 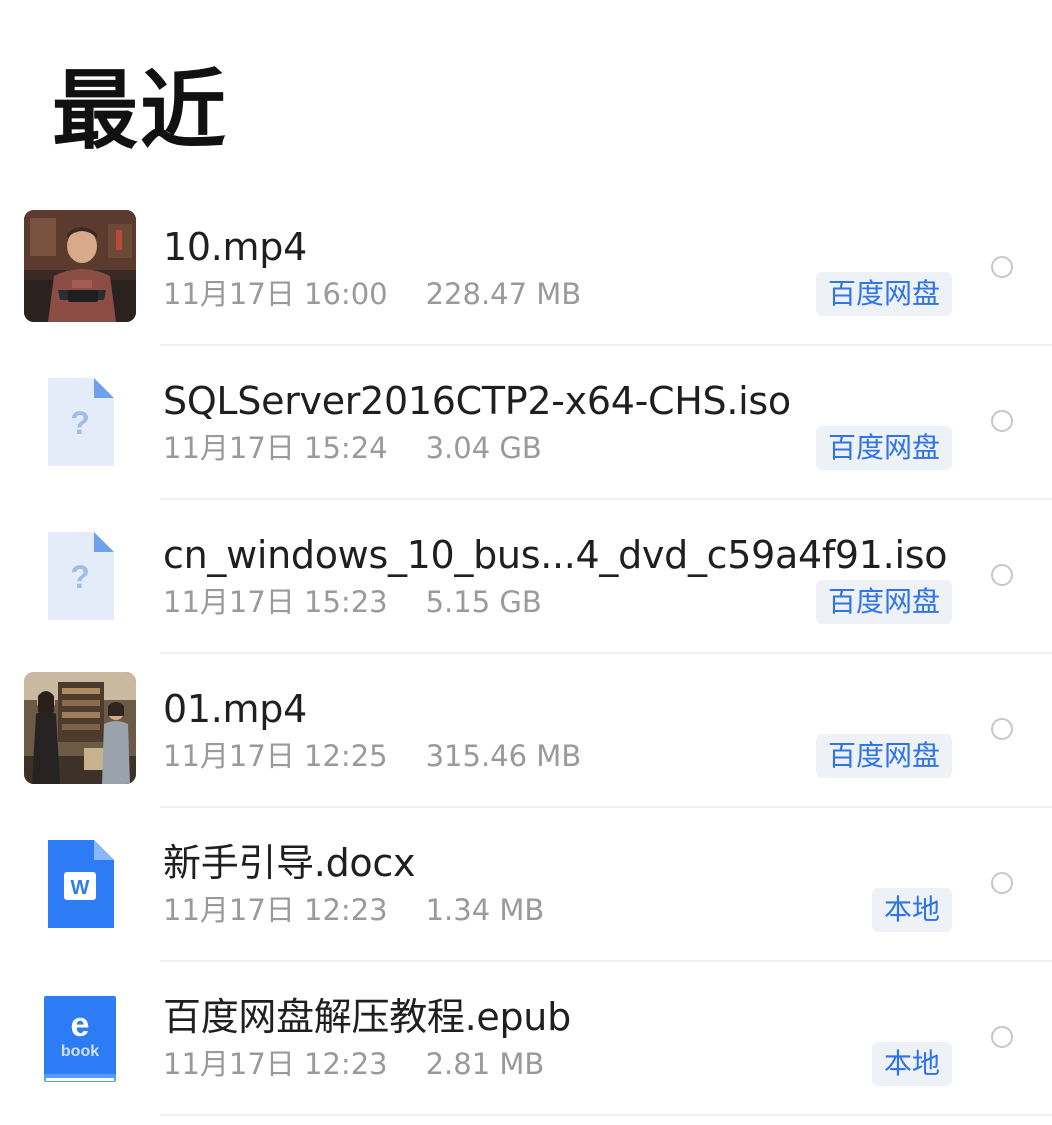 I want to click on file-size: 5.15 GB, so click(x=483, y=602).